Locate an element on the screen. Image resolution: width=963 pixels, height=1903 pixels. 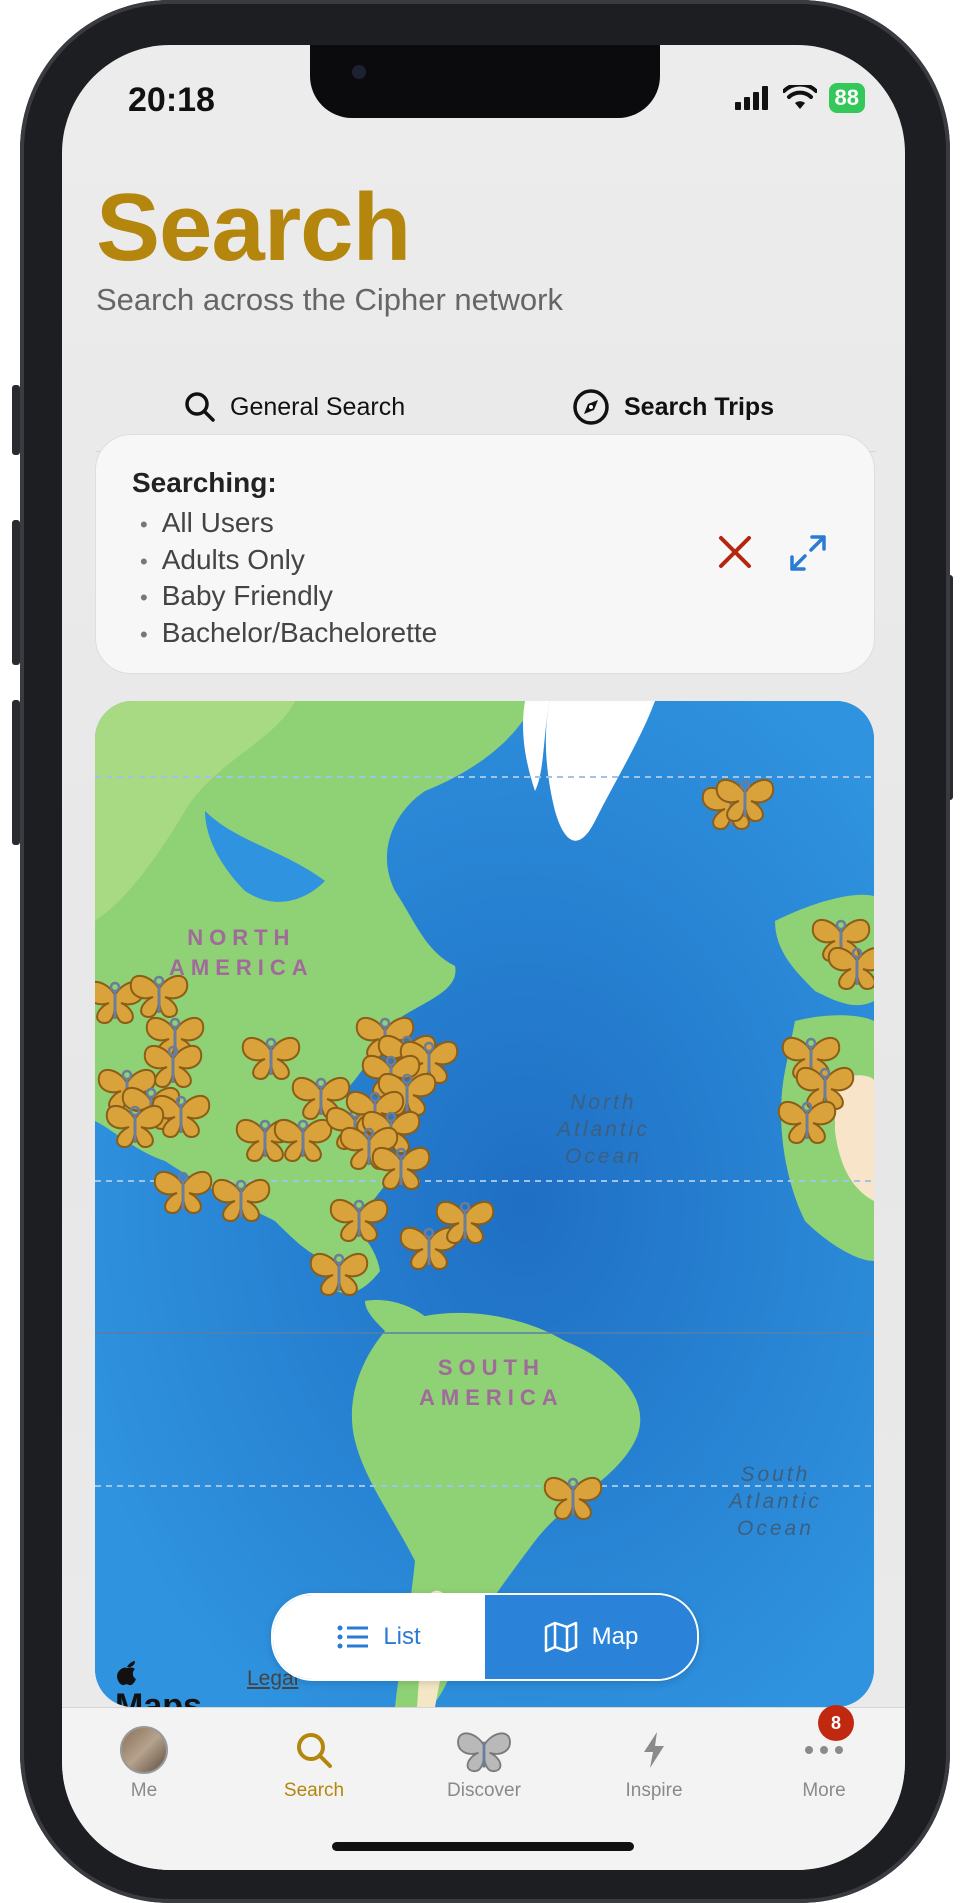
map-icon is located at coordinates (560, 1637).